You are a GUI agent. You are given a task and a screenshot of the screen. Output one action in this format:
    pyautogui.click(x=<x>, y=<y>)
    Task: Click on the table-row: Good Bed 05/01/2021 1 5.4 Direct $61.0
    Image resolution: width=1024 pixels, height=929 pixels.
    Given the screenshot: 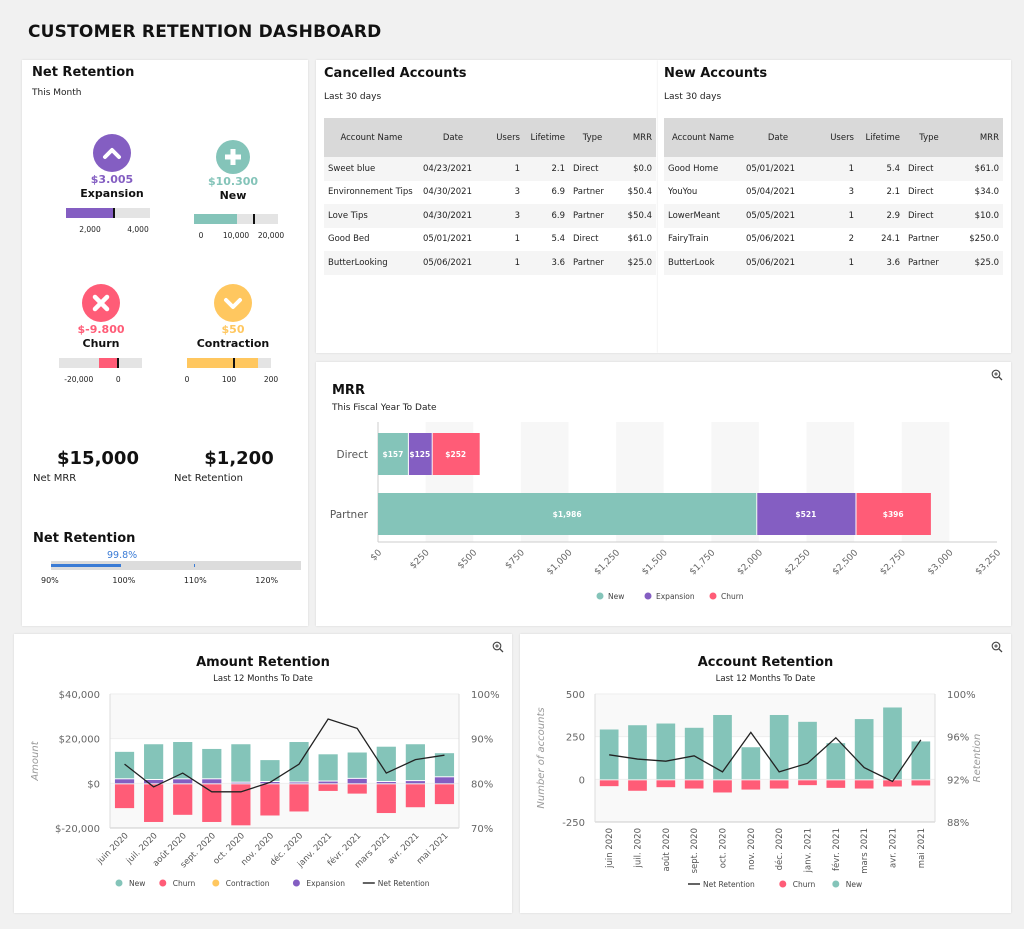 What is the action you would take?
    pyautogui.click(x=490, y=239)
    